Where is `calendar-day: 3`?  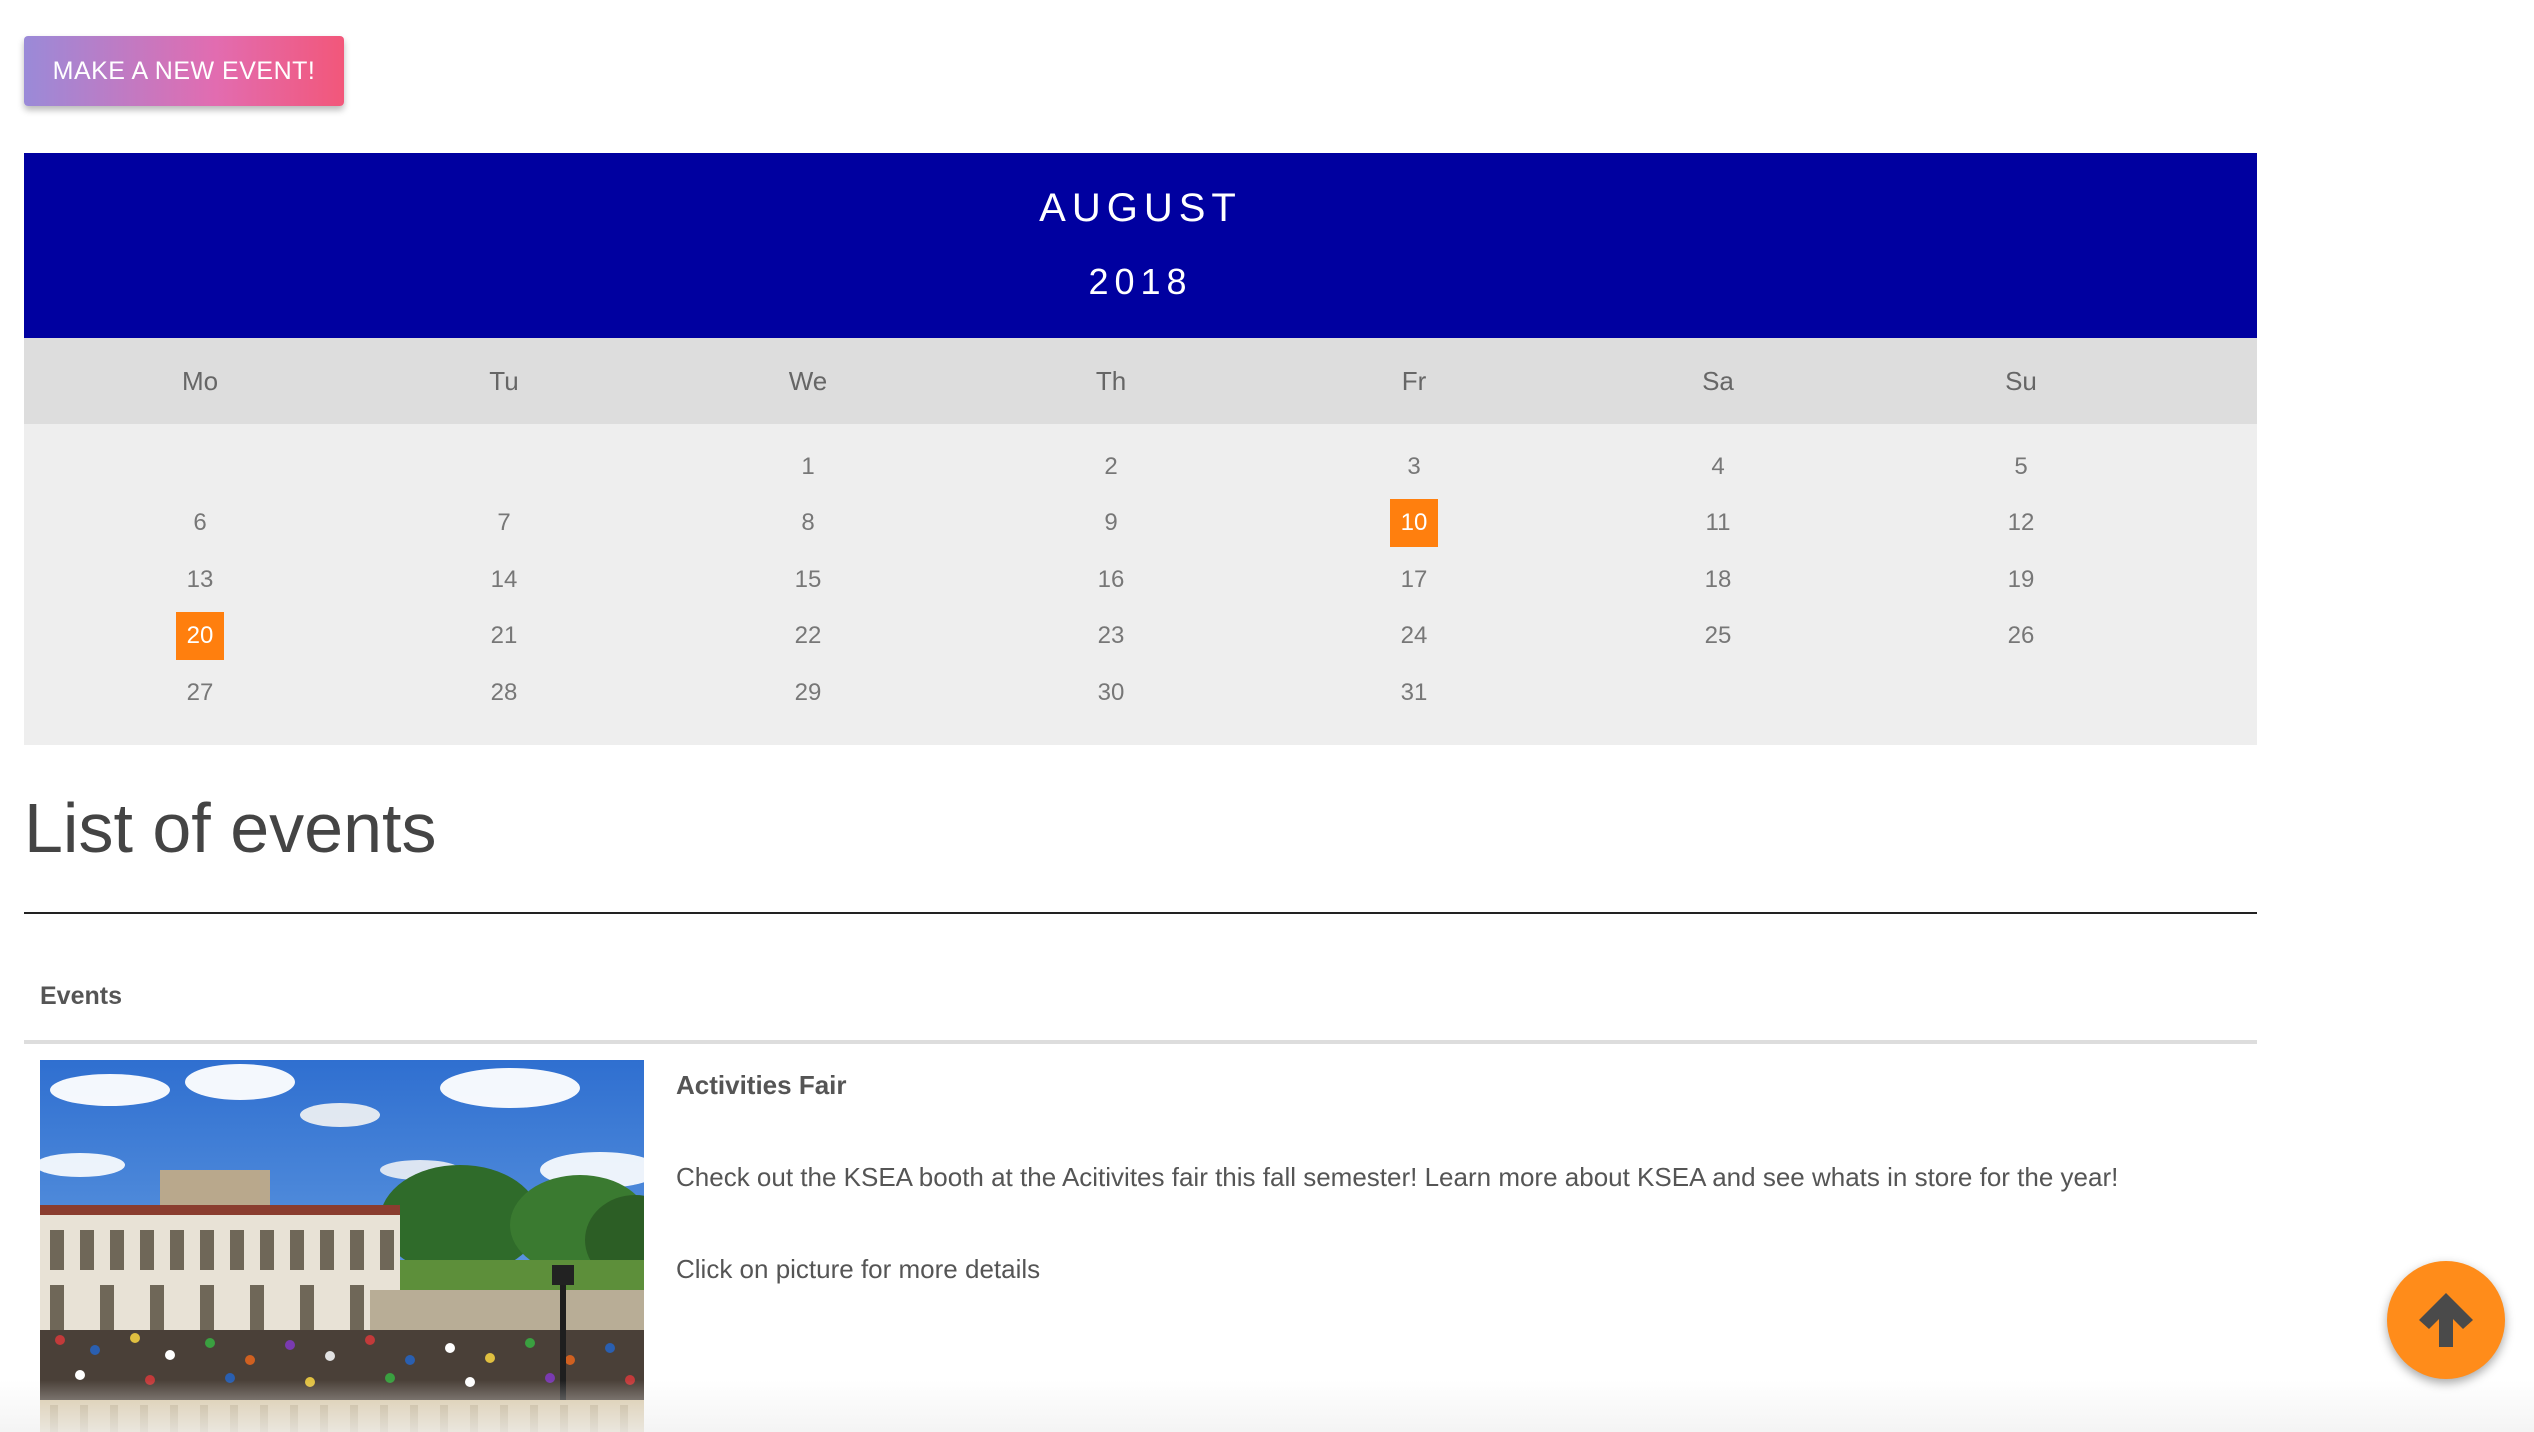 calendar-day: 3 is located at coordinates (1414, 467).